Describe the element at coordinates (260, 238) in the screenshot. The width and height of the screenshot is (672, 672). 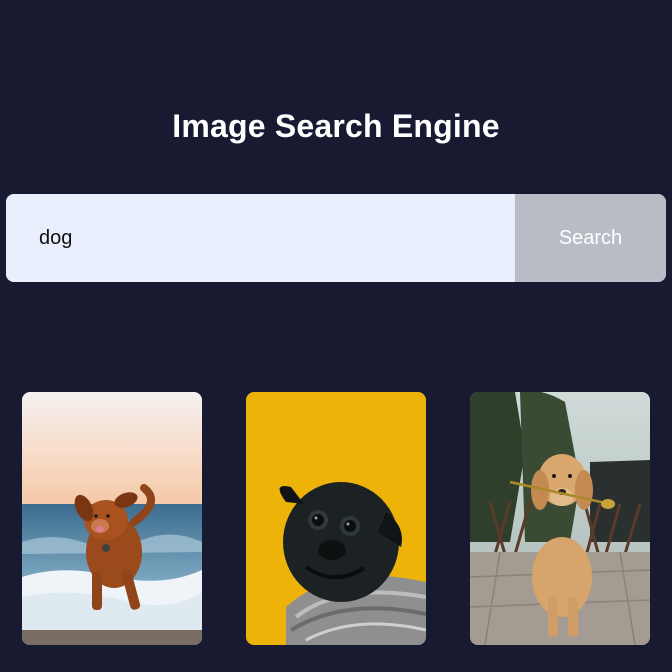
I see `search-input` at that location.